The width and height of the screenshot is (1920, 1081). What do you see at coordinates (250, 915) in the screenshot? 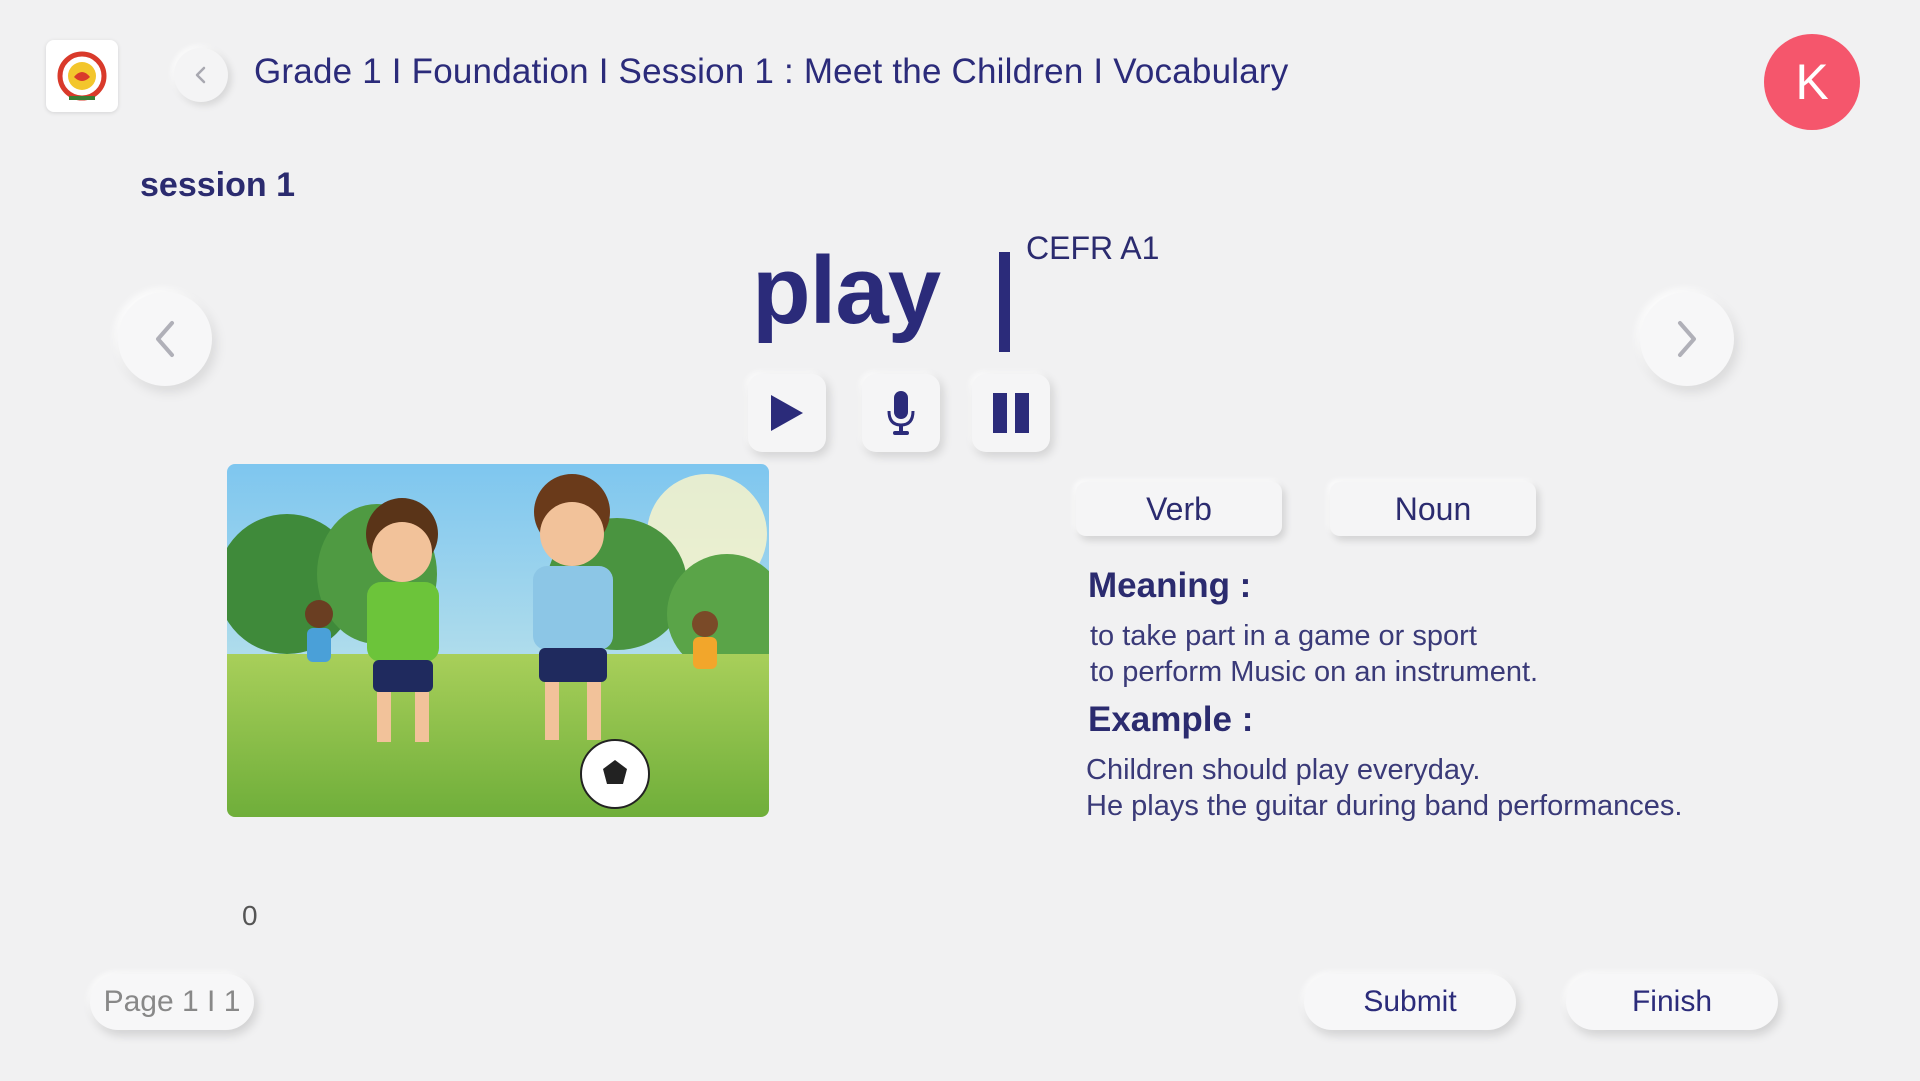
I see `progress-counter: 0` at bounding box center [250, 915].